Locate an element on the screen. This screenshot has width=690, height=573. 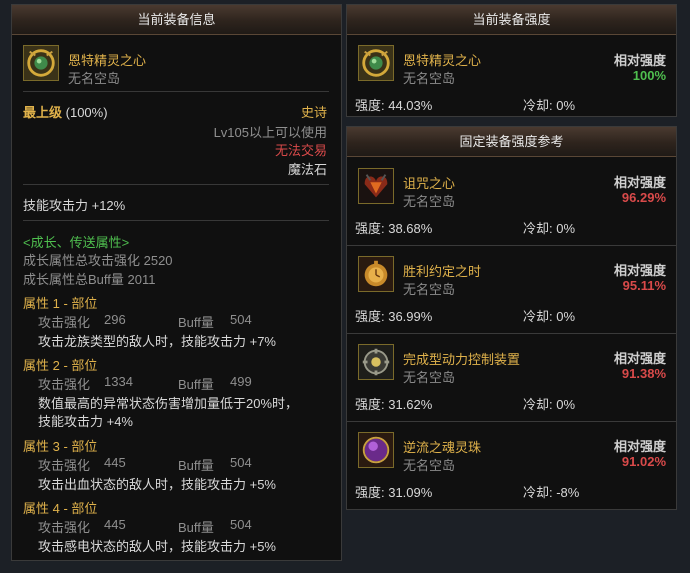
item-type: 魔法石 is located at coordinates (307, 169).